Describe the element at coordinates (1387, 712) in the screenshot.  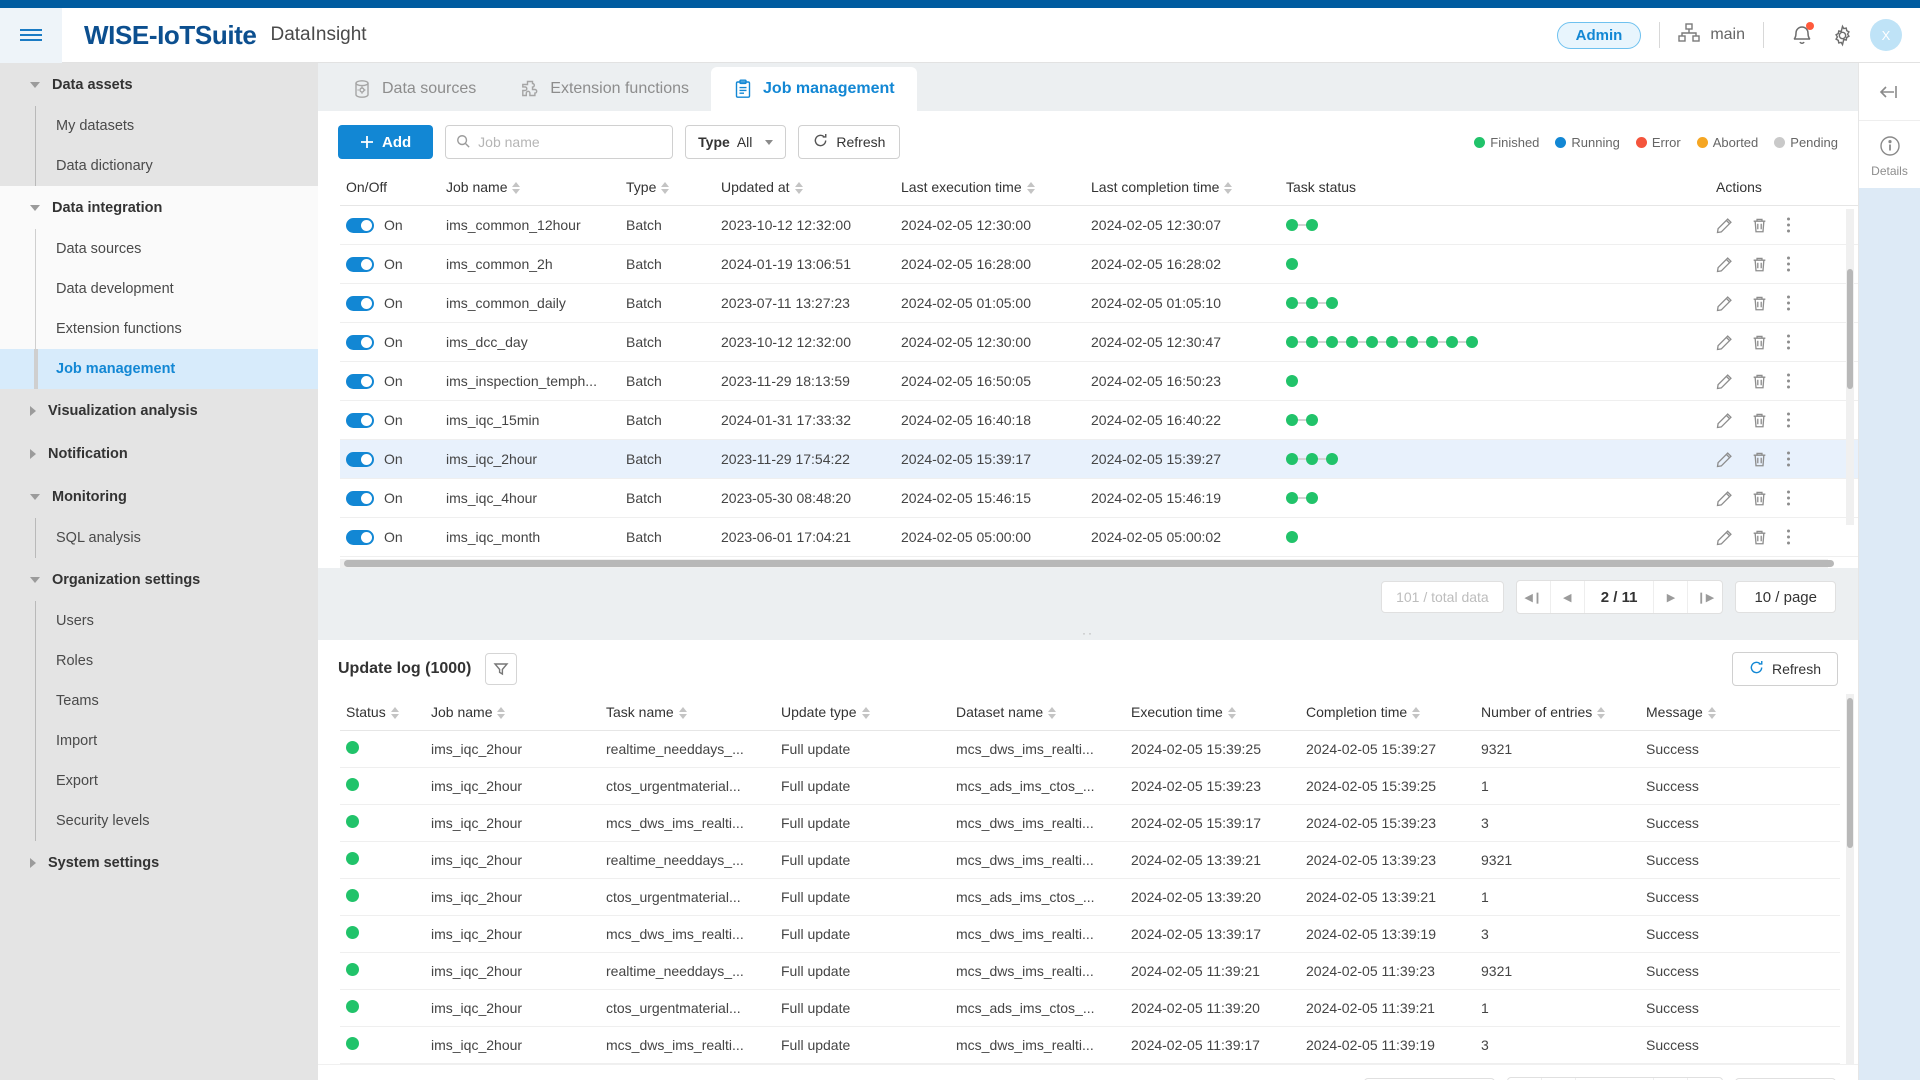
I see `column-header-completion-time: Completion time` at that location.